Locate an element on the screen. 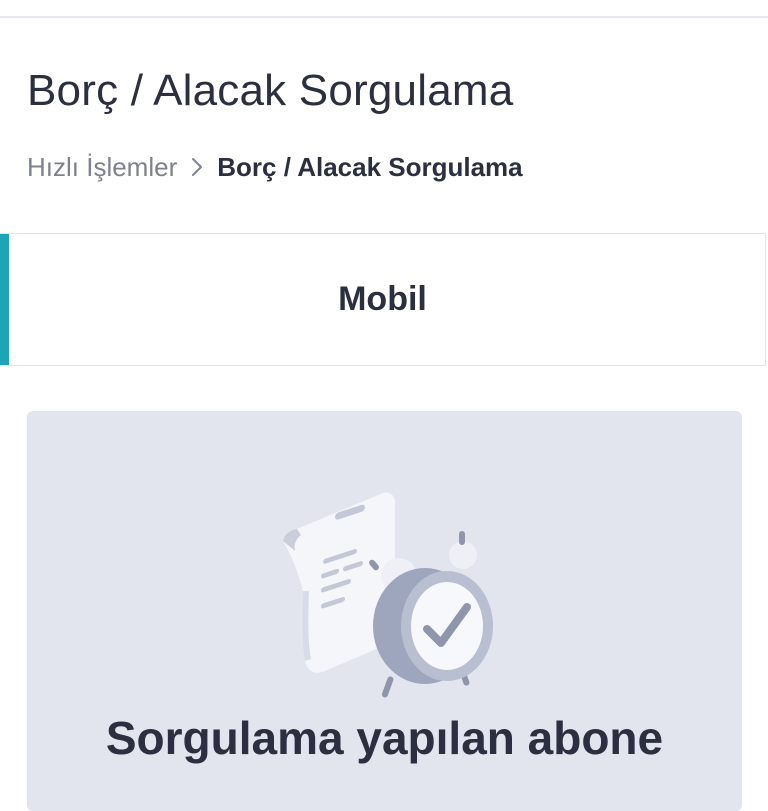 The image size is (768, 811). top-divider is located at coordinates (384, 17).